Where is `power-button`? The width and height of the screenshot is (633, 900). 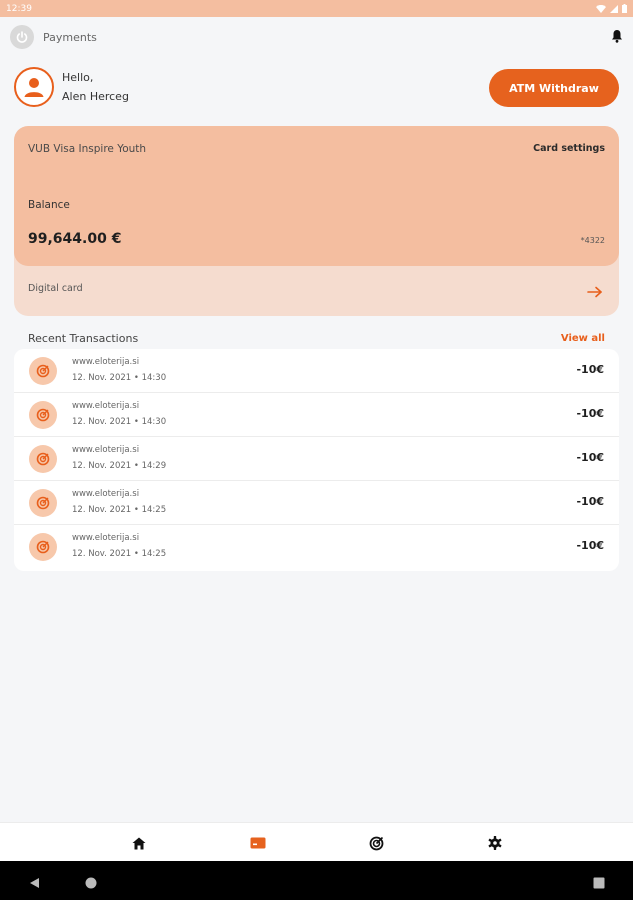 power-button is located at coordinates (22, 37).